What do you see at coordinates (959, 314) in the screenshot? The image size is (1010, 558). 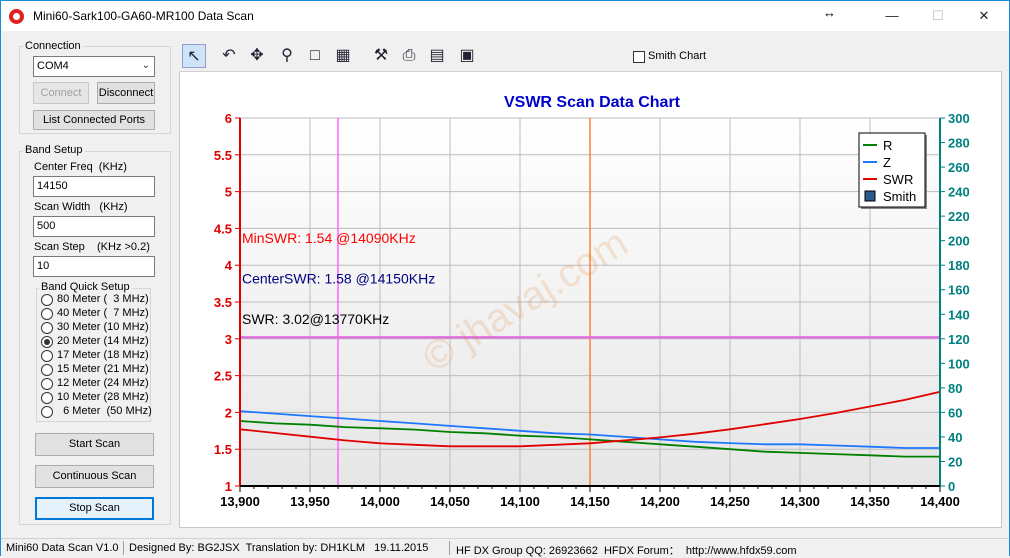 I see `right-tick-label: 140` at bounding box center [959, 314].